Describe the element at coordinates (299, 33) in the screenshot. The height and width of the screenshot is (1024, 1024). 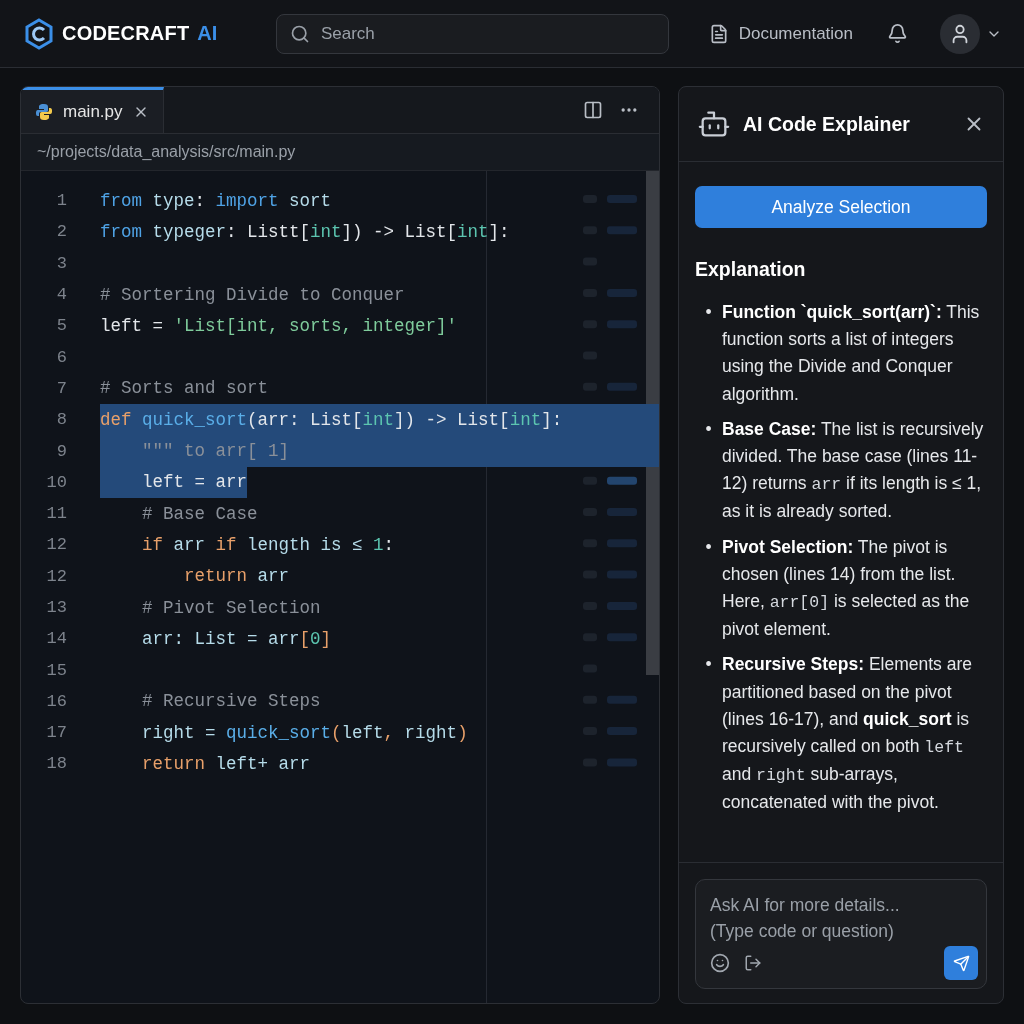
I see `search-icon` at that location.